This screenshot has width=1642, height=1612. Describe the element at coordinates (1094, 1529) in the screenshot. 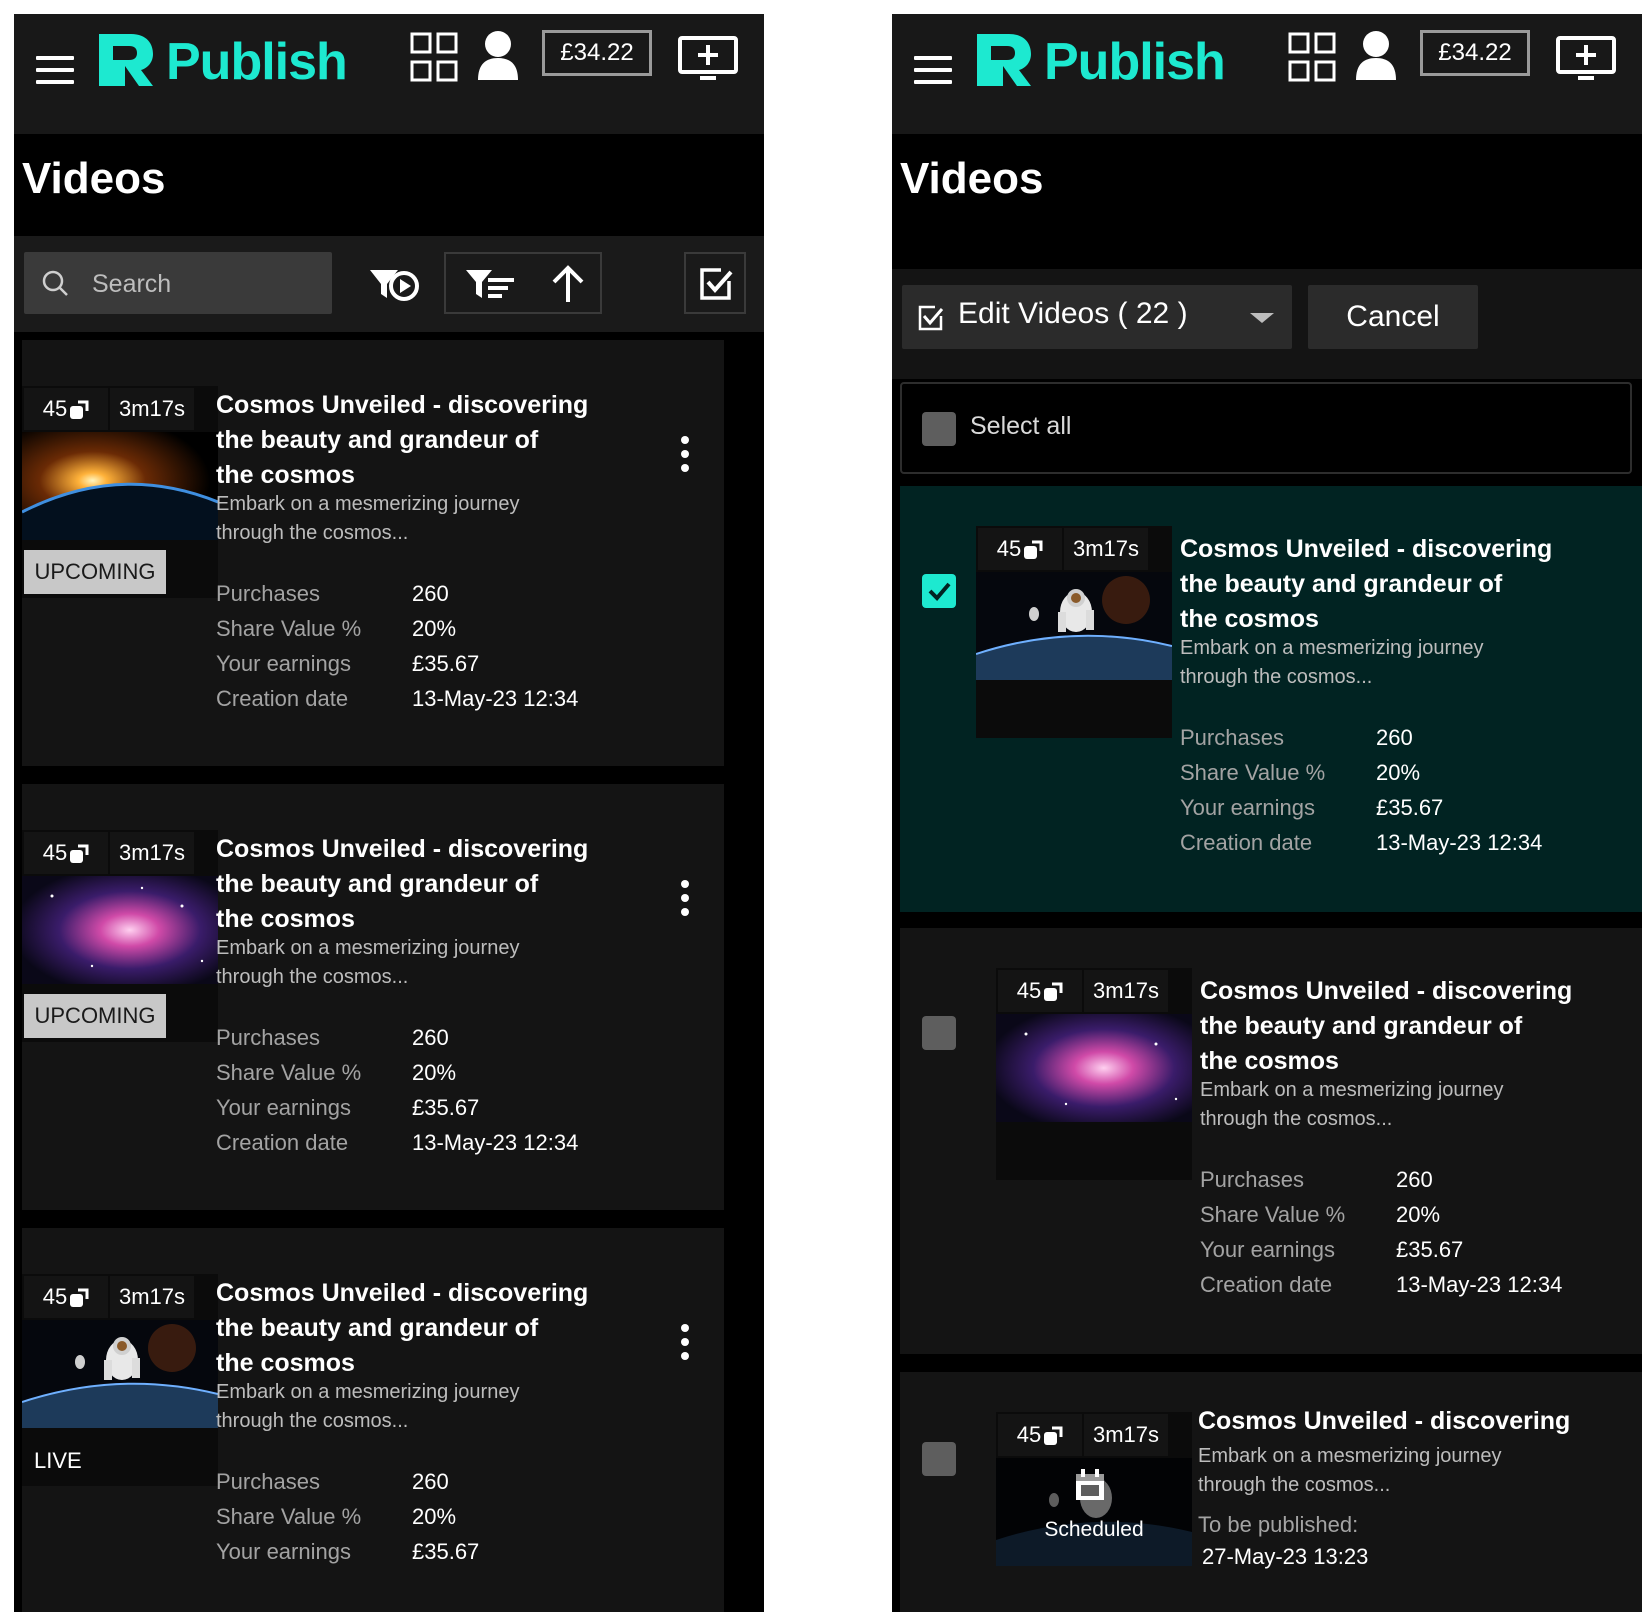

I see `scheduled-label: Scheduled` at that location.